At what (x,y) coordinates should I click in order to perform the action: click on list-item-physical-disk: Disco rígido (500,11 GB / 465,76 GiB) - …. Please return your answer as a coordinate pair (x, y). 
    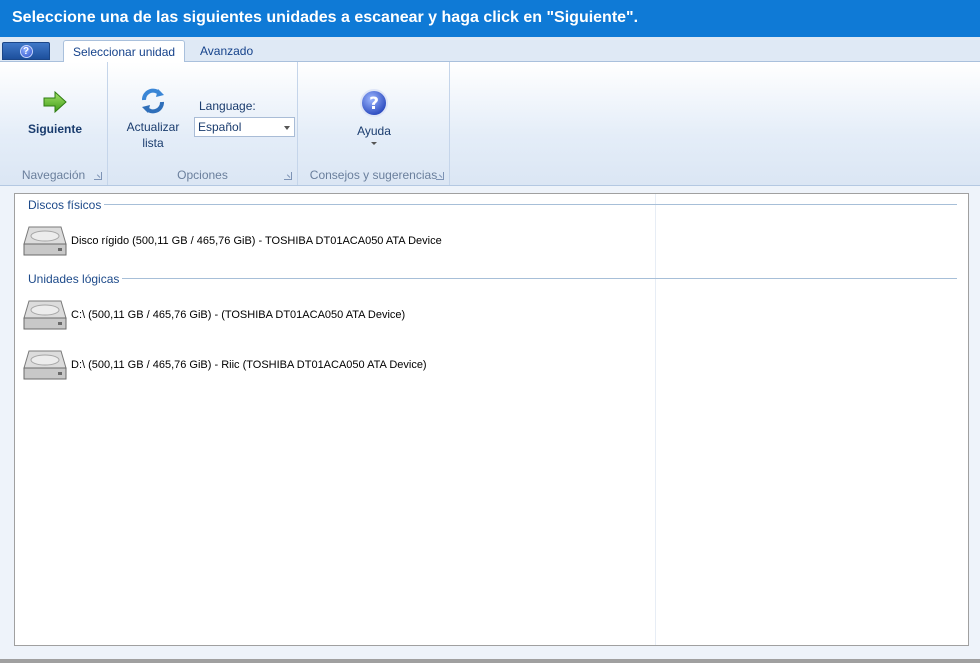
    Looking at the image, I should click on (232, 241).